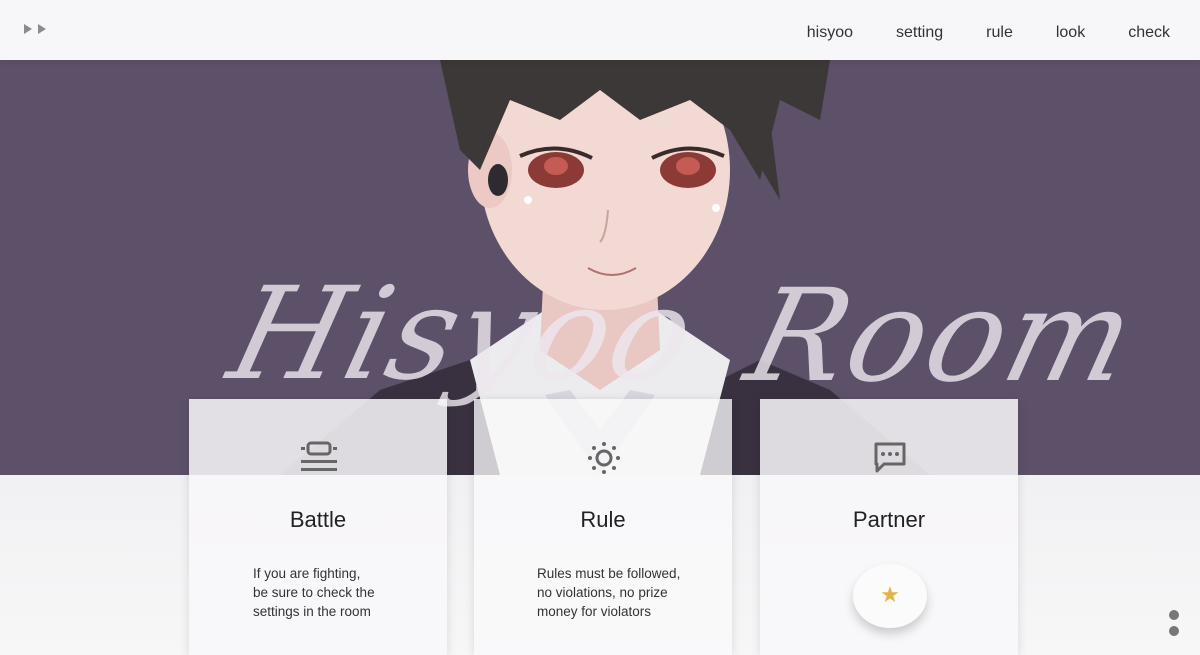 The height and width of the screenshot is (655, 1200). Describe the element at coordinates (463, 334) in the screenshot. I see `hero-title-left: Hisyoo` at that location.